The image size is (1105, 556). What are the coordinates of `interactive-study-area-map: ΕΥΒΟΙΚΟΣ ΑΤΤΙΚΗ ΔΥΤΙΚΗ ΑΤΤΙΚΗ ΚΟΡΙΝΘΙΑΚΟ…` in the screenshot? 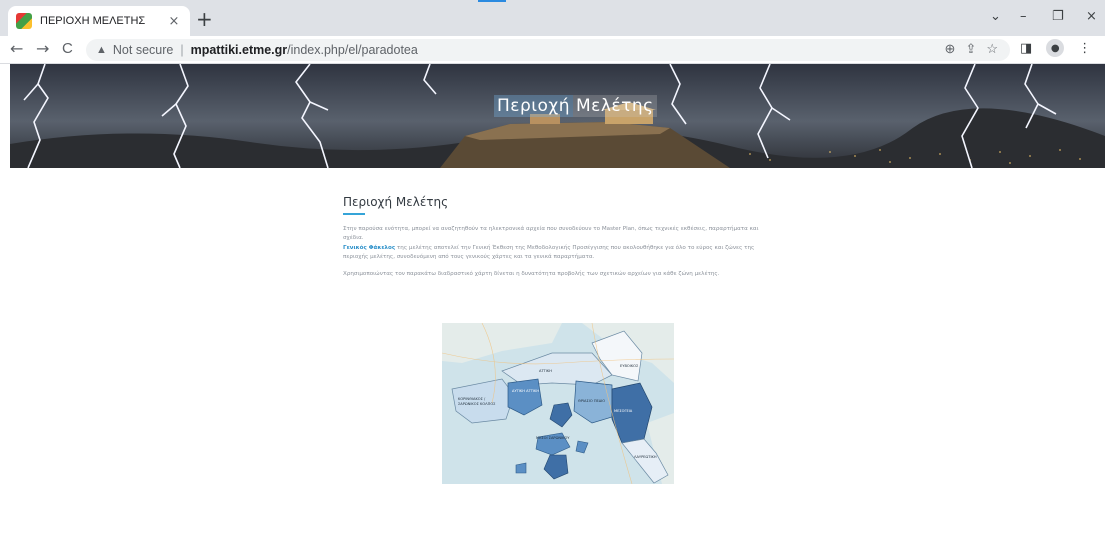 It's located at (558, 403).